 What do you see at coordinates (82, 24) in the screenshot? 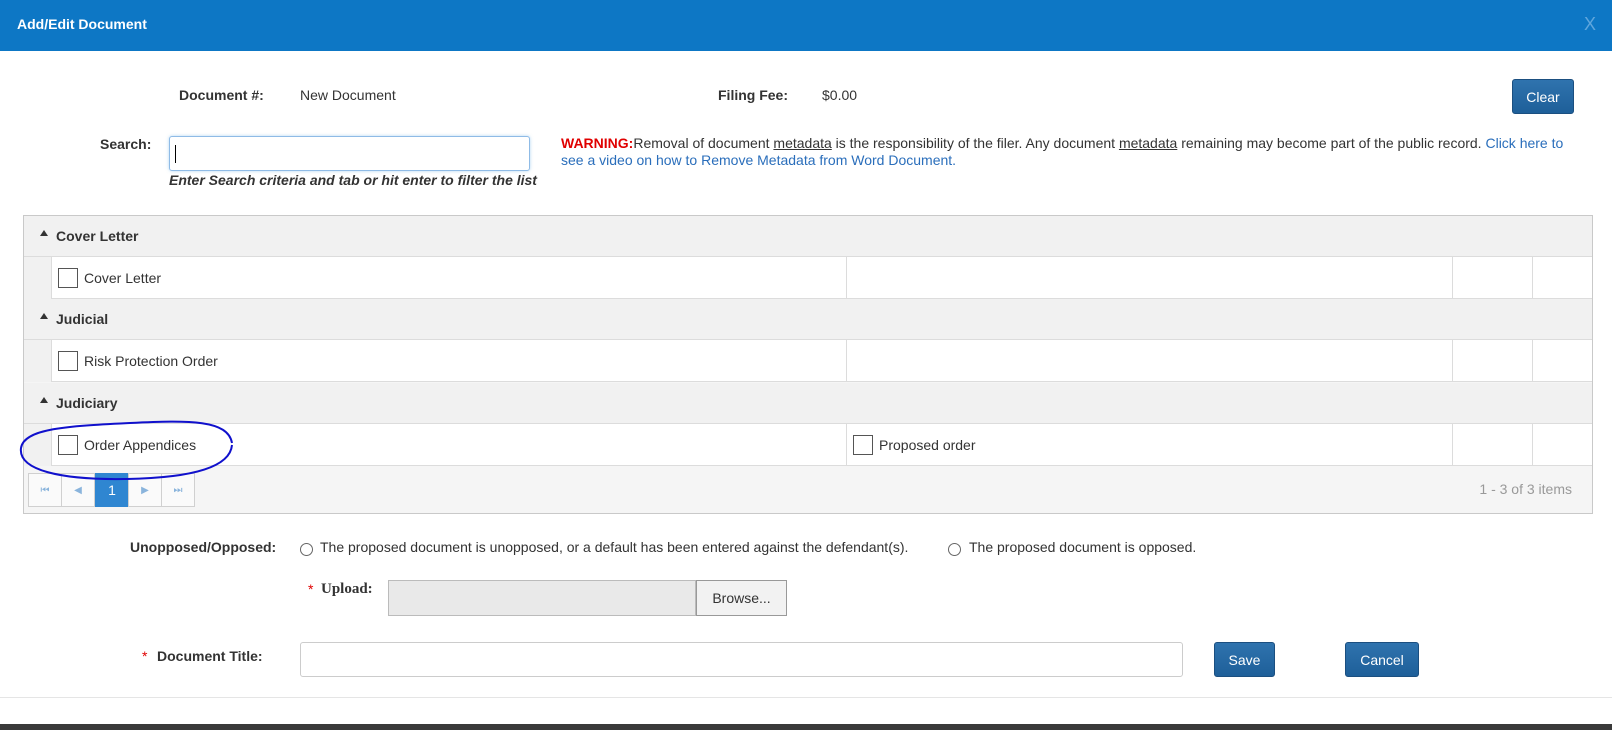
I see `dialog-title: Add/Edit Document` at bounding box center [82, 24].